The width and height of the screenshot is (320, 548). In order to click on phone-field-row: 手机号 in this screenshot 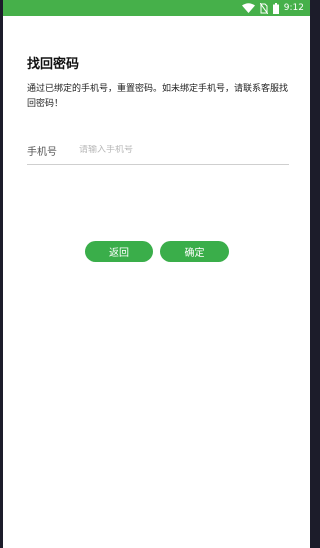, I will do `click(158, 150)`.